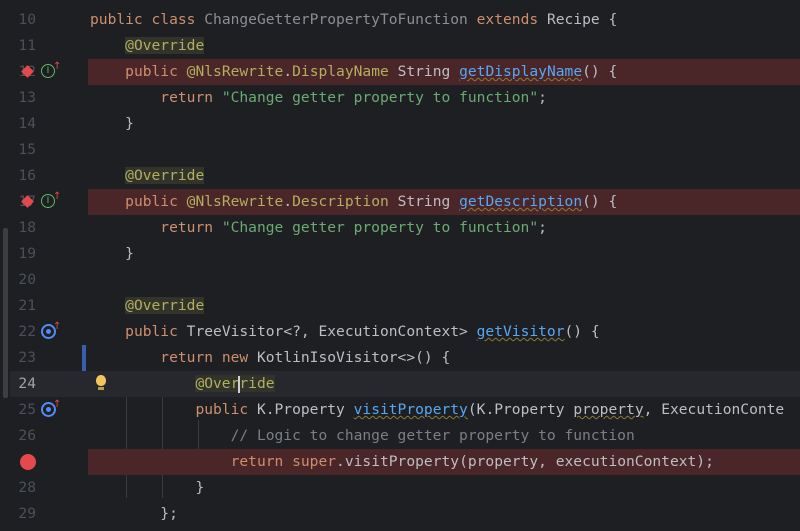 This screenshot has height=531, width=800. I want to click on line-number: 10, so click(27, 19).